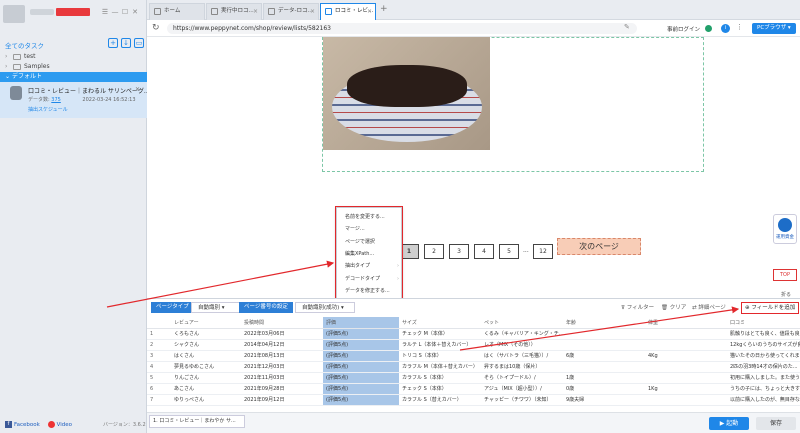 The height and width of the screenshot is (433, 800). Describe the element at coordinates (51, 424) in the screenshot. I see `video-icon` at that location.